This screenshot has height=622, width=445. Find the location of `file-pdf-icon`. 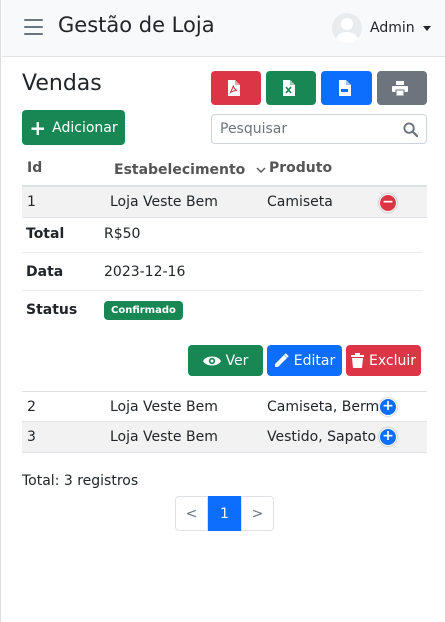

file-pdf-icon is located at coordinates (234, 88).